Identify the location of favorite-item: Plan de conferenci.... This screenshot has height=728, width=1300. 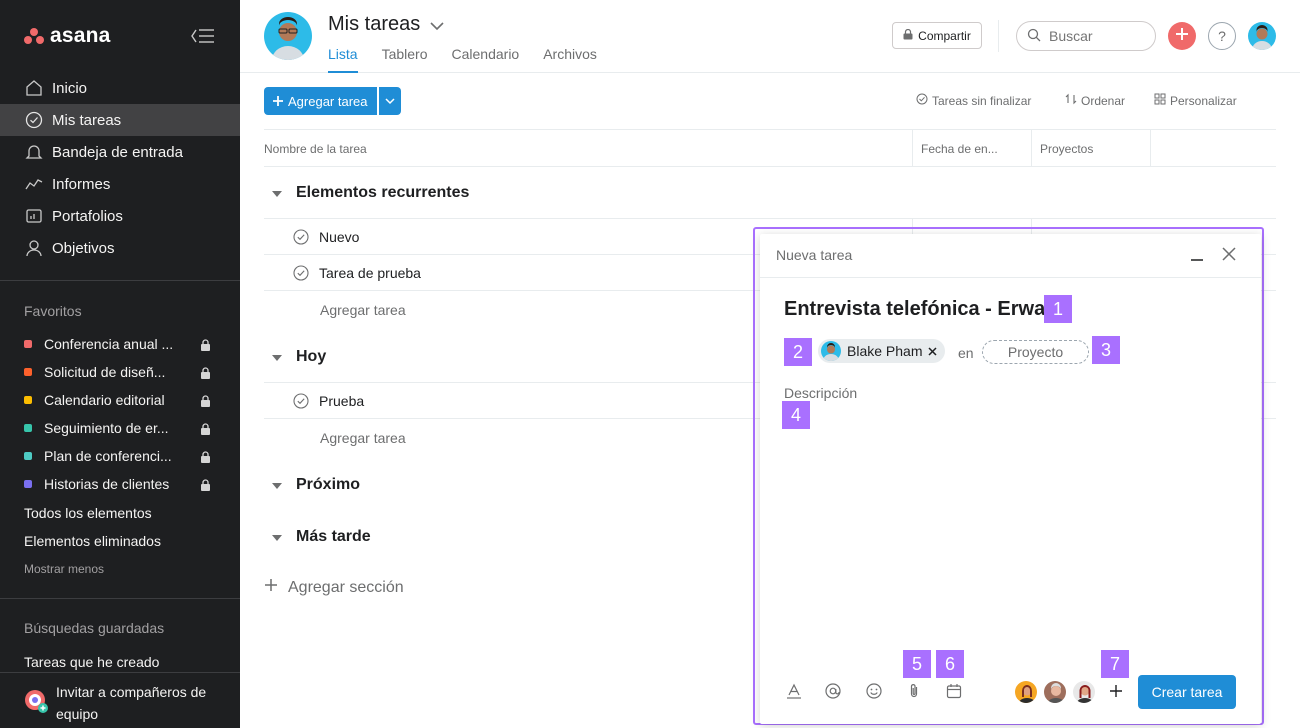
(120, 456).